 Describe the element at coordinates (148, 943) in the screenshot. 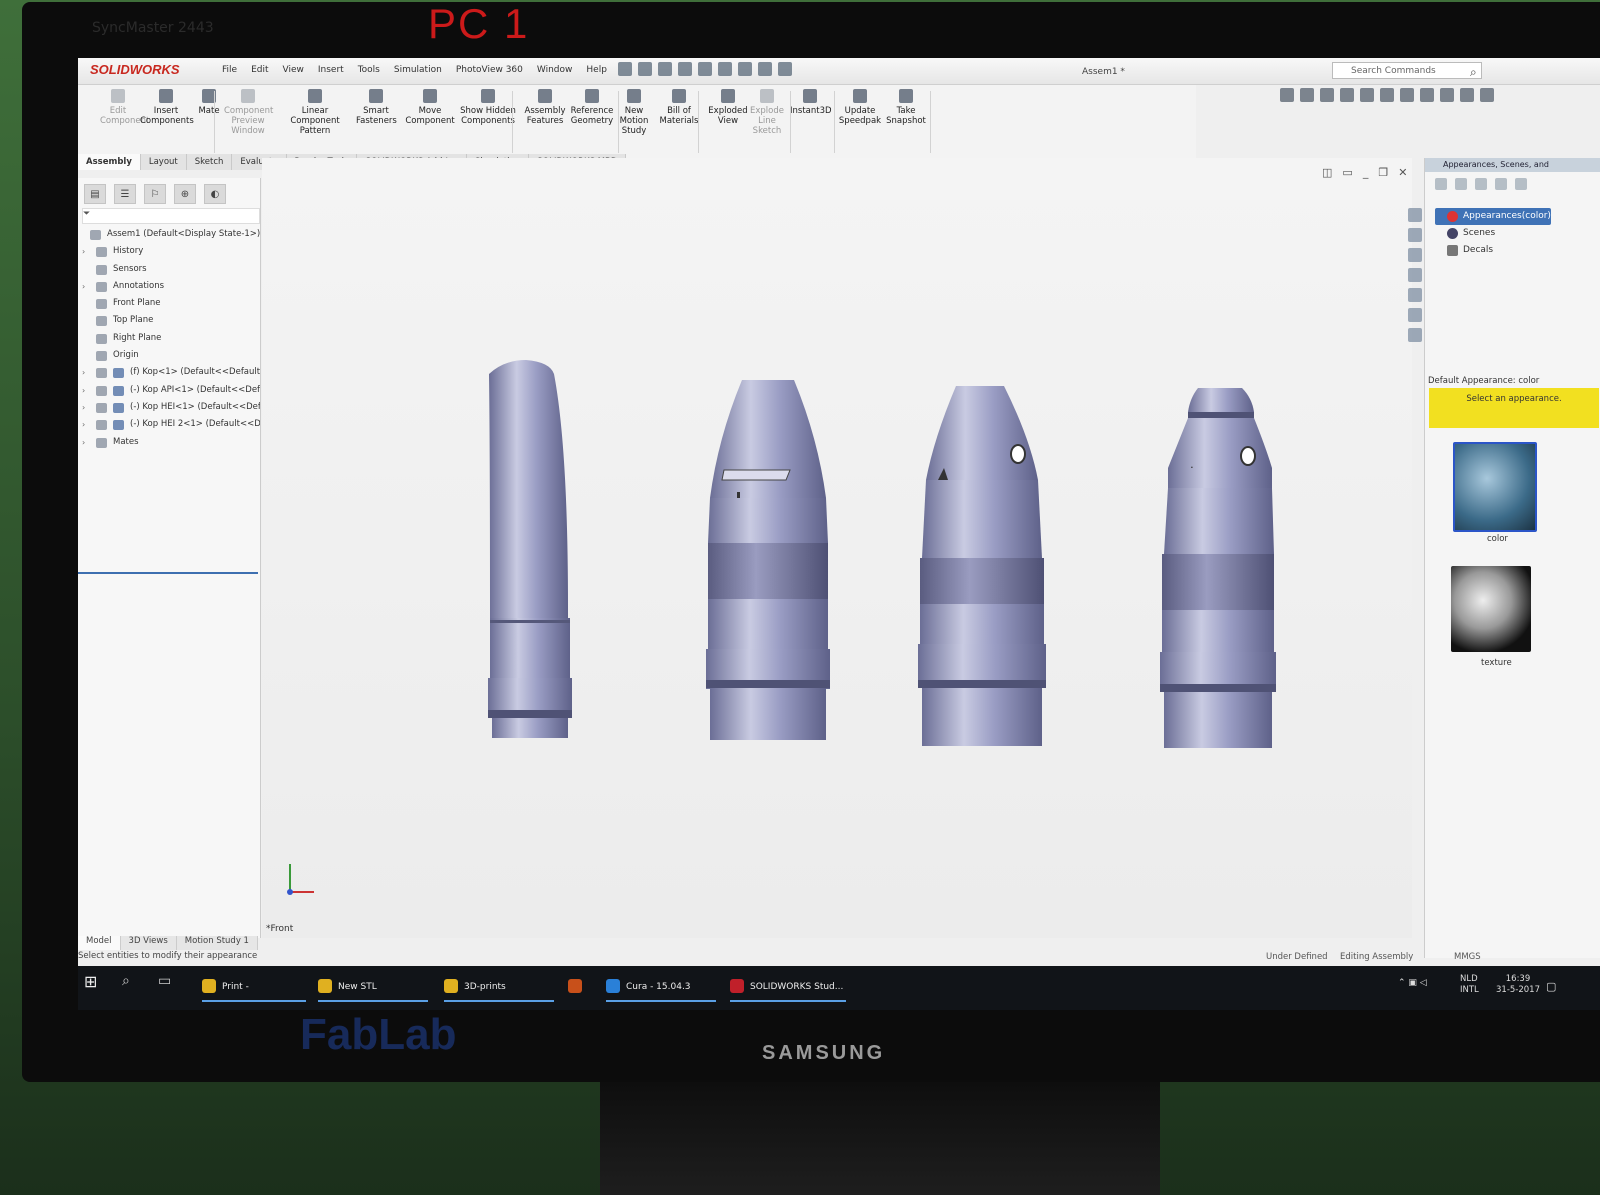

I see `bottom-tab-3d-views: 3D Views` at that location.